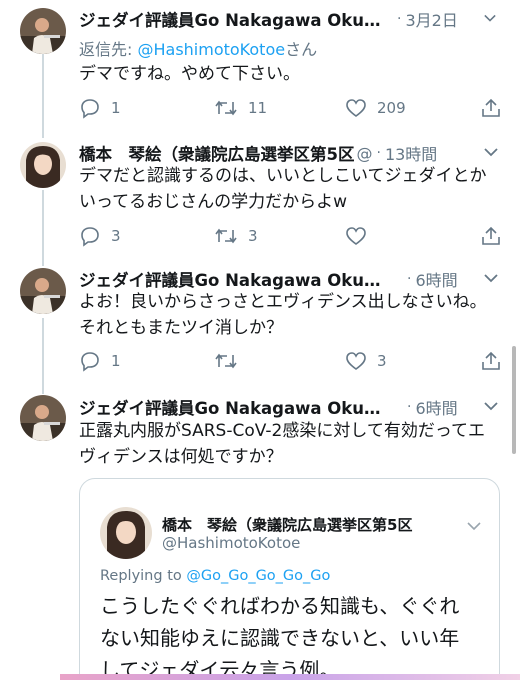 The image size is (520, 680). I want to click on reply-to-line: 返信先: @HashimotoKotoeさん, so click(198, 48).